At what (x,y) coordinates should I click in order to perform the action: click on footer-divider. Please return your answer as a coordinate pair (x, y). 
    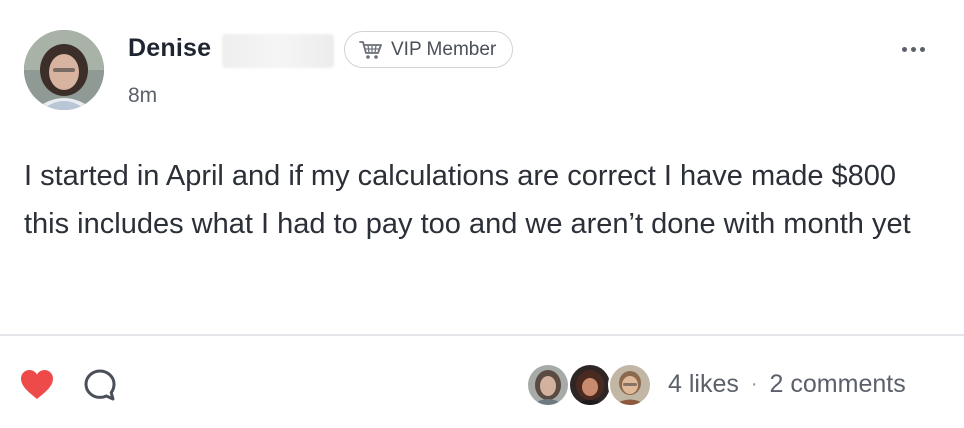
    Looking at the image, I should click on (482, 335).